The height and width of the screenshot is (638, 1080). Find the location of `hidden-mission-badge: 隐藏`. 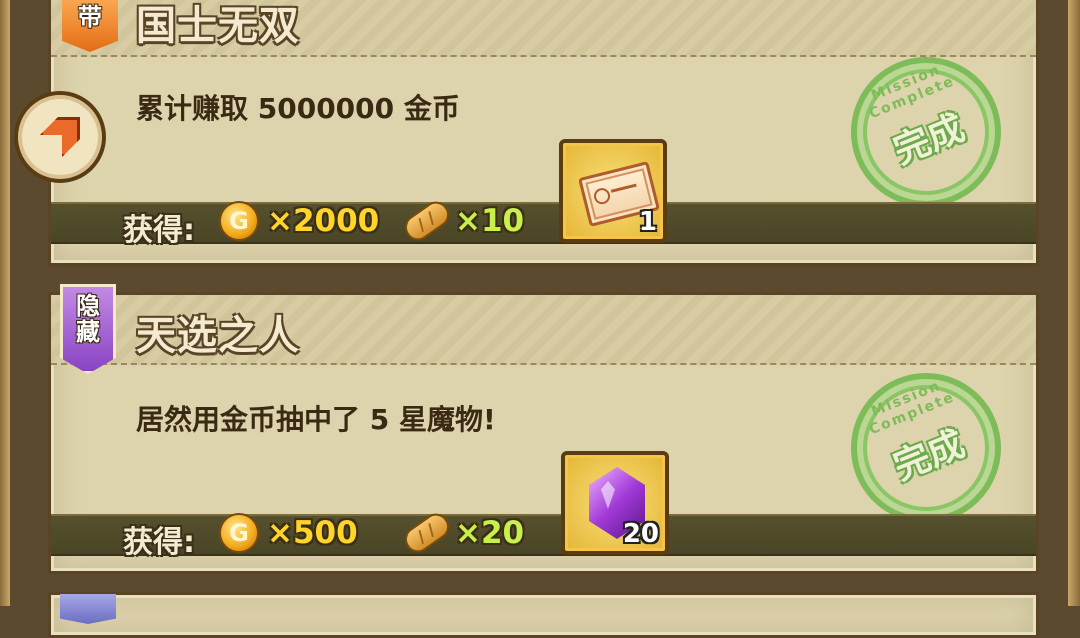

hidden-mission-badge: 隐藏 is located at coordinates (88, 329).